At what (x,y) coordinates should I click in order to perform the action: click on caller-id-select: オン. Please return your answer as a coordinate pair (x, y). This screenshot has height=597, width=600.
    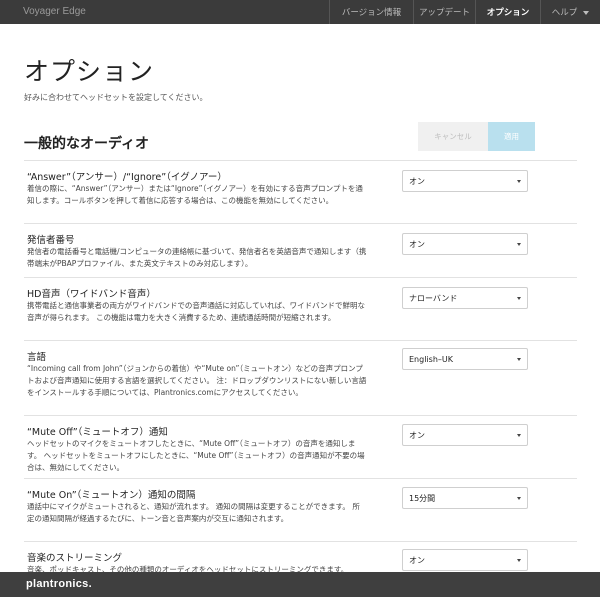
    Looking at the image, I should click on (465, 244).